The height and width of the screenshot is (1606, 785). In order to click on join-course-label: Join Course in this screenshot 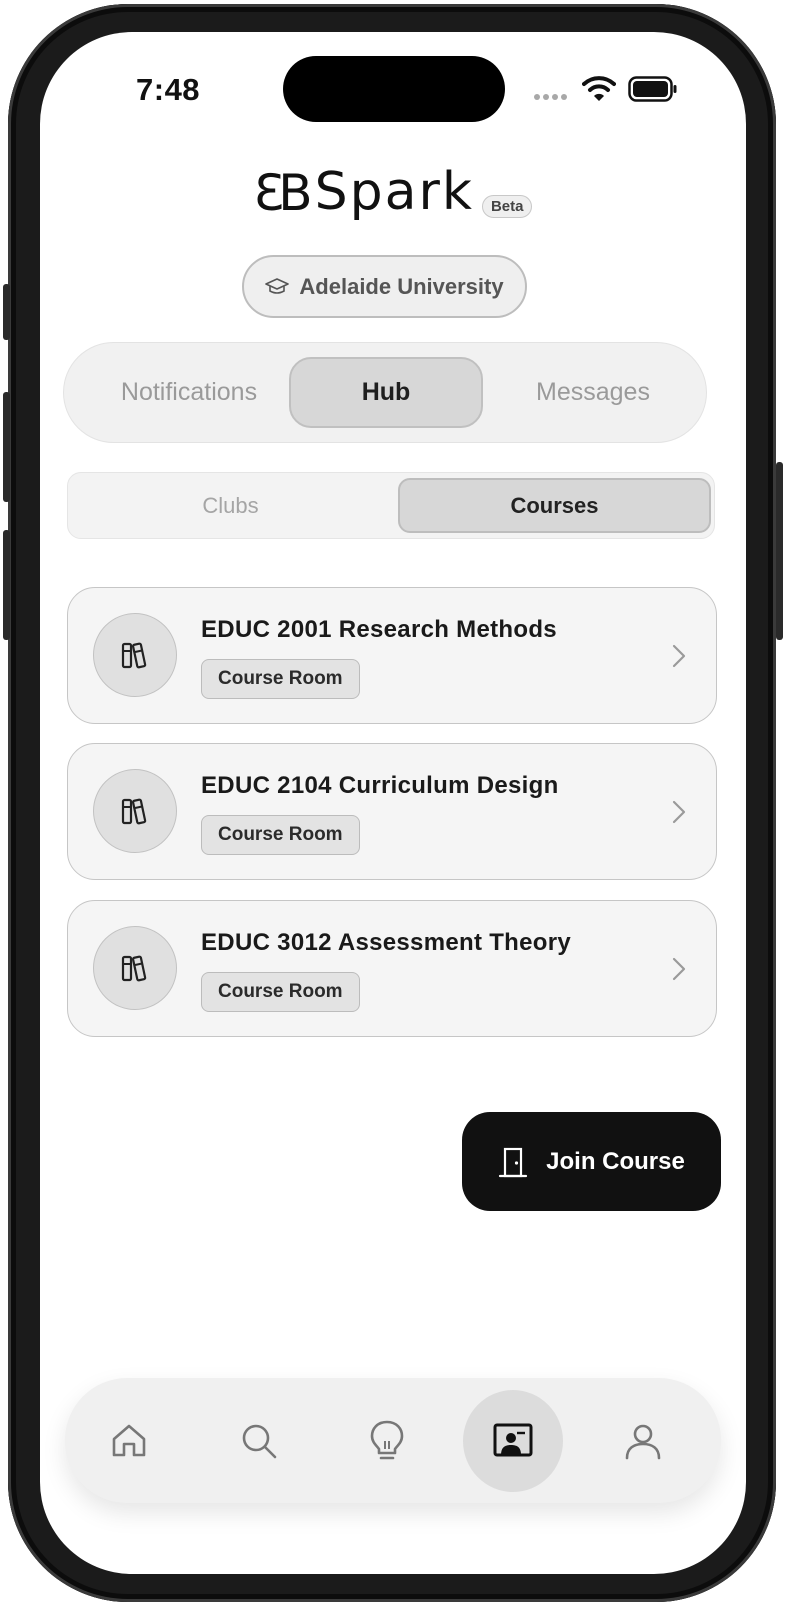, I will do `click(615, 1161)`.